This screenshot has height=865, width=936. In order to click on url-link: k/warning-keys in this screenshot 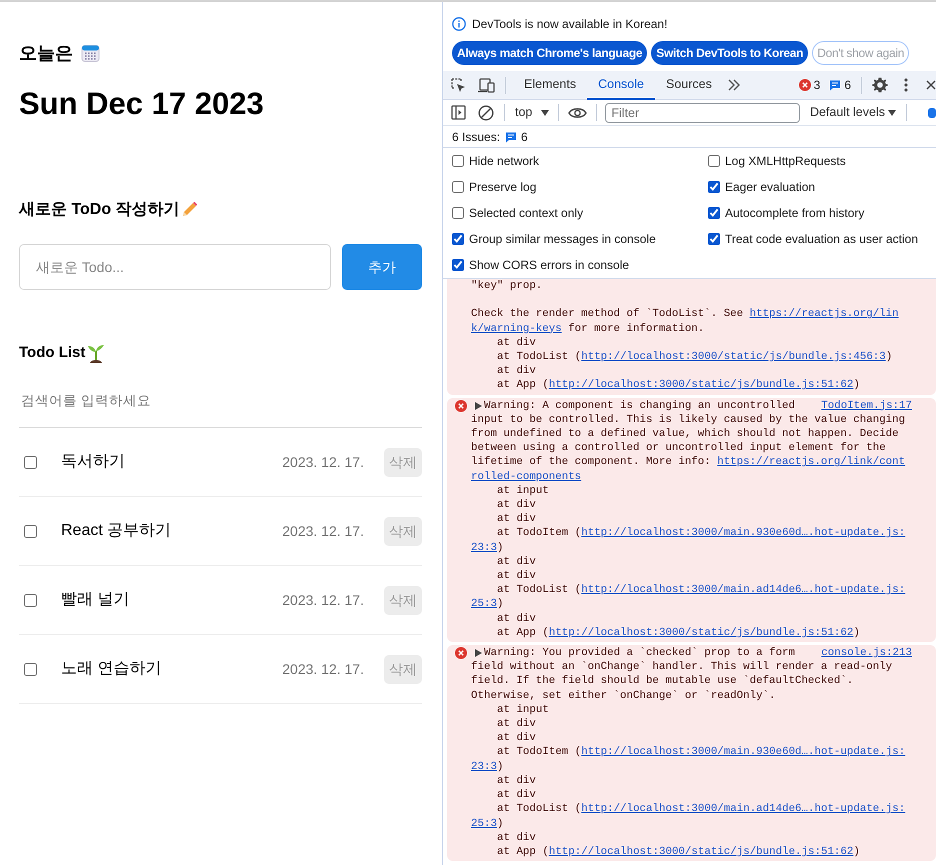, I will do `click(516, 329)`.